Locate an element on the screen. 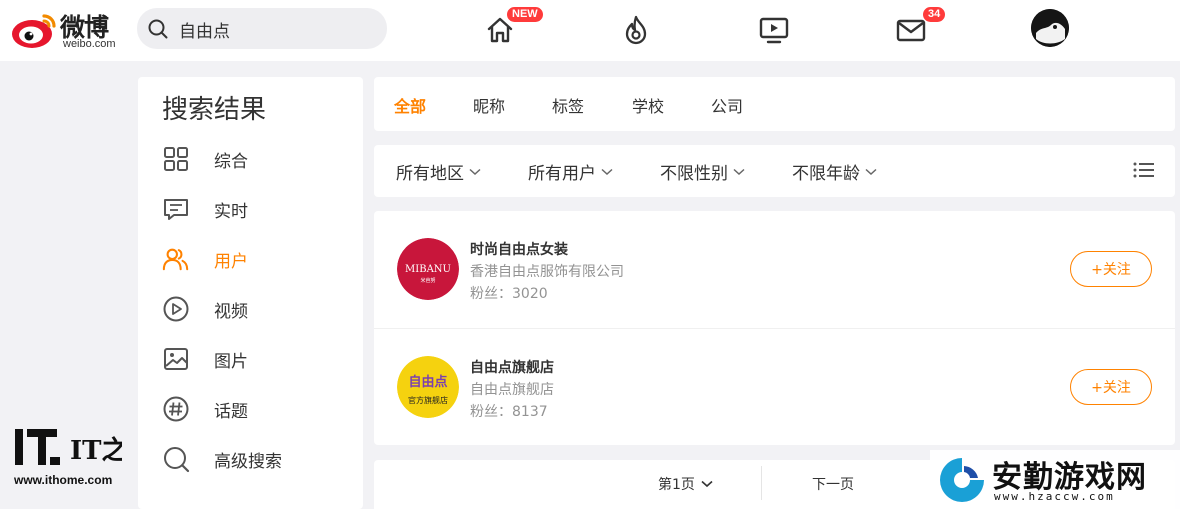 The height and width of the screenshot is (509, 1180). current-page-label: 第1页 is located at coordinates (676, 485).